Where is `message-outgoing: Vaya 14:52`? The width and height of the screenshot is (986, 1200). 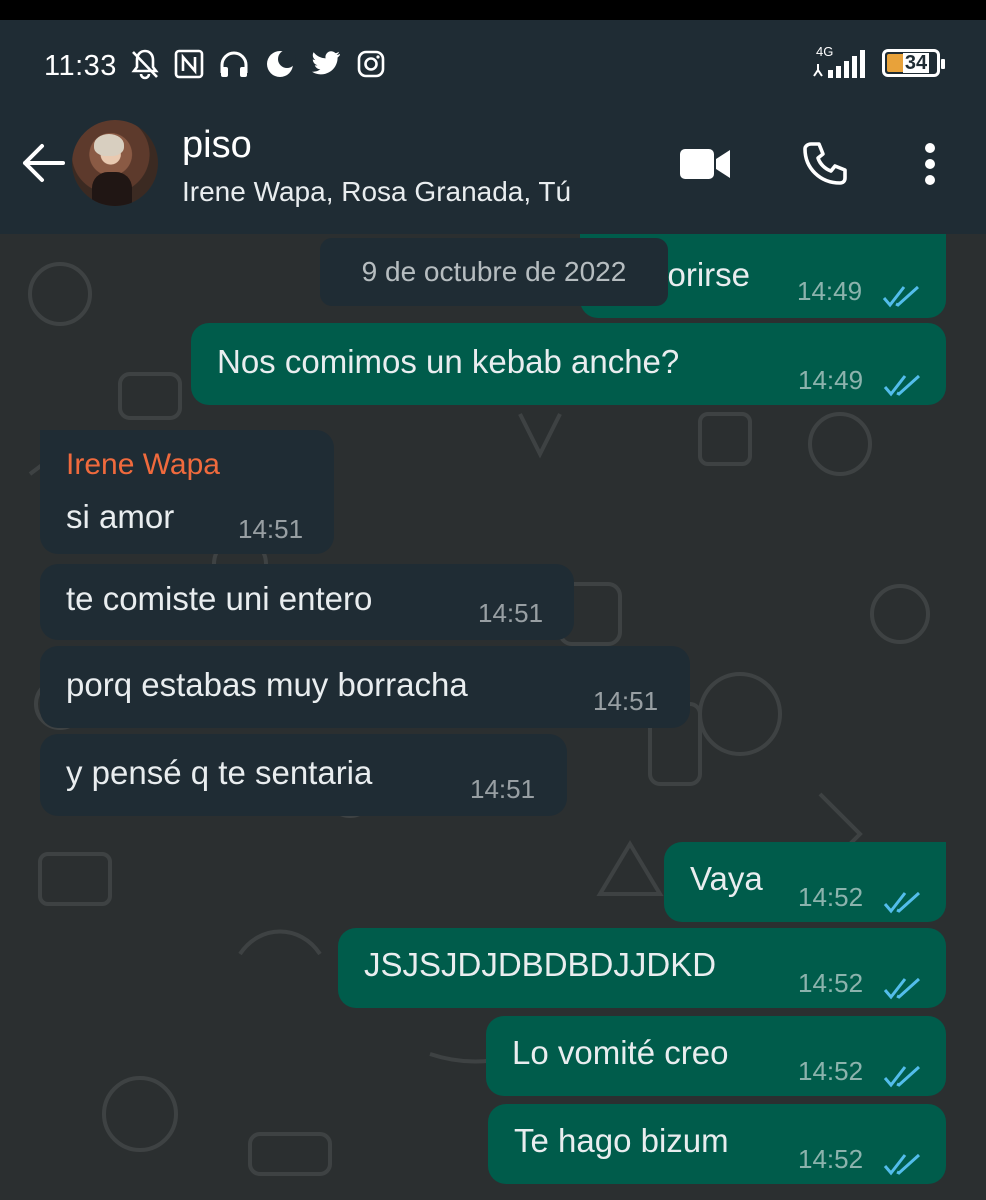
message-outgoing: Vaya 14:52 is located at coordinates (805, 882).